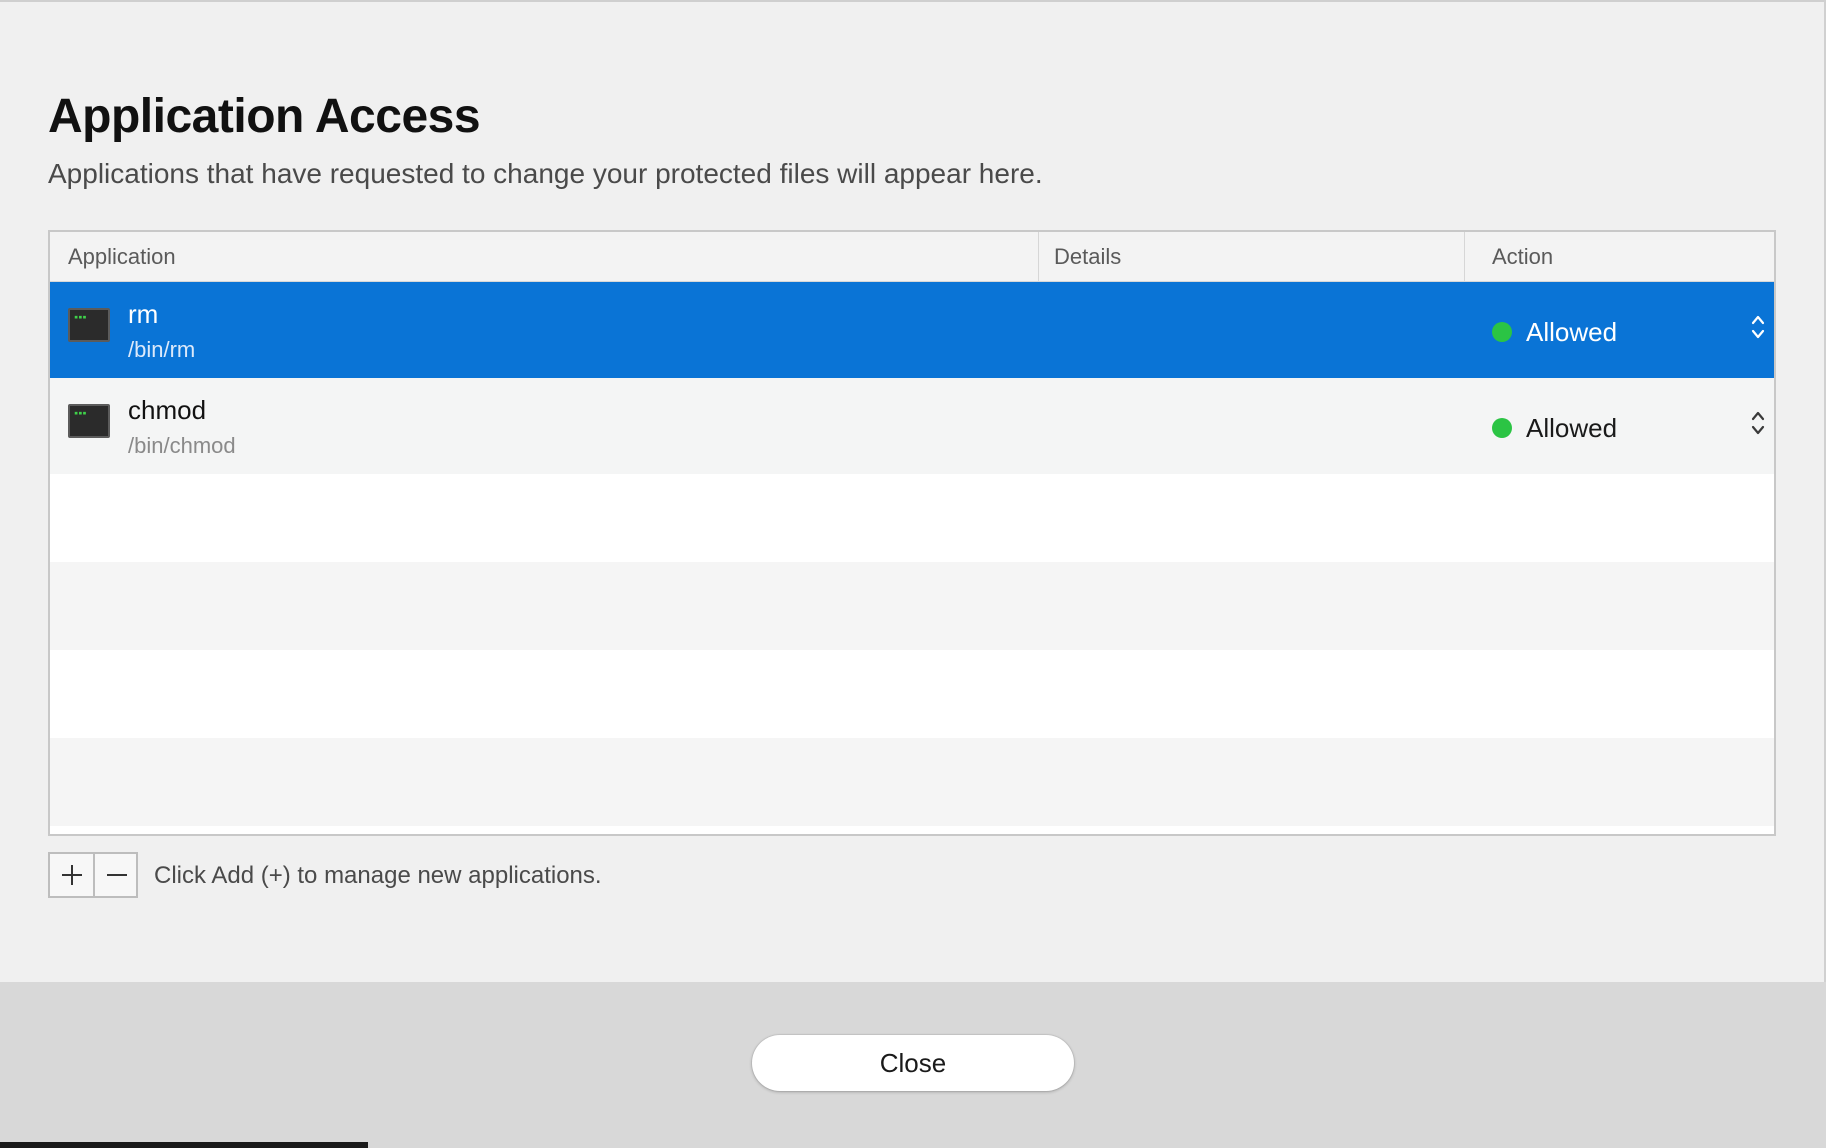 This screenshot has height=1148, width=1826. What do you see at coordinates (913, 1063) in the screenshot?
I see `close-button: Close` at bounding box center [913, 1063].